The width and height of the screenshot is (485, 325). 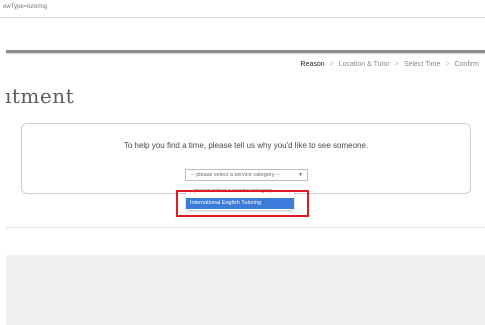 I want to click on service-category-select: -- please select a service category -- ▼, so click(x=246, y=175).